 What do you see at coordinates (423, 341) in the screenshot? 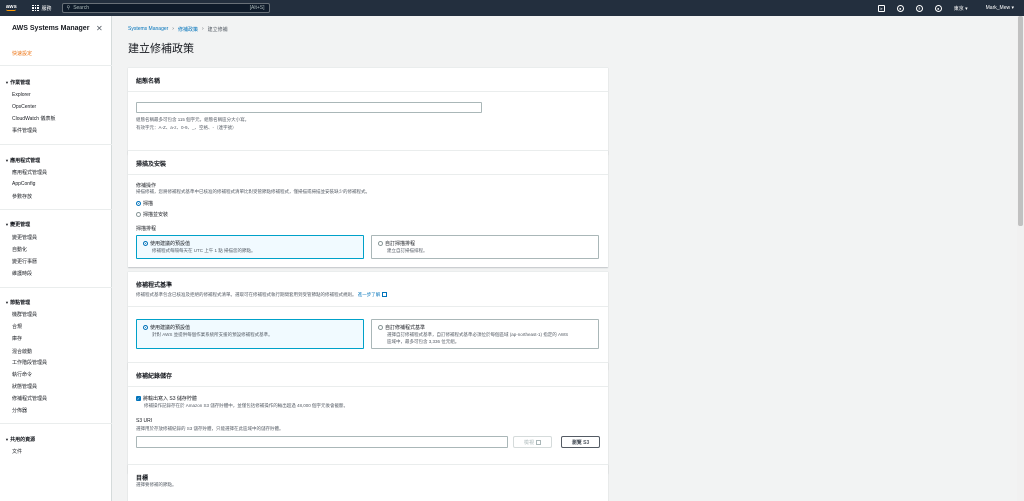
I see `tile-description-2: 區域中，最多可包含 3,336 位元組。` at bounding box center [423, 341].